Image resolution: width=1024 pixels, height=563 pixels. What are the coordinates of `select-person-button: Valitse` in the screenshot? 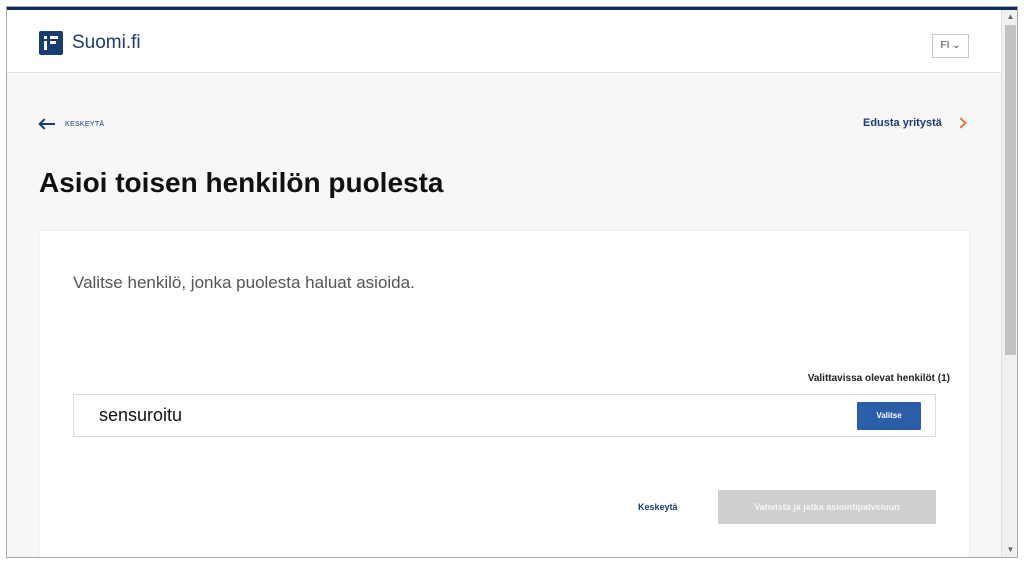 It's located at (889, 416).